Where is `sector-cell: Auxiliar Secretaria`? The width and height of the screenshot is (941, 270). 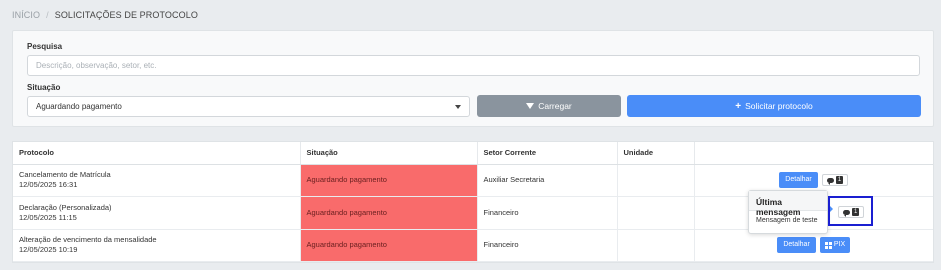 sector-cell: Auxiliar Secretaria is located at coordinates (547, 180).